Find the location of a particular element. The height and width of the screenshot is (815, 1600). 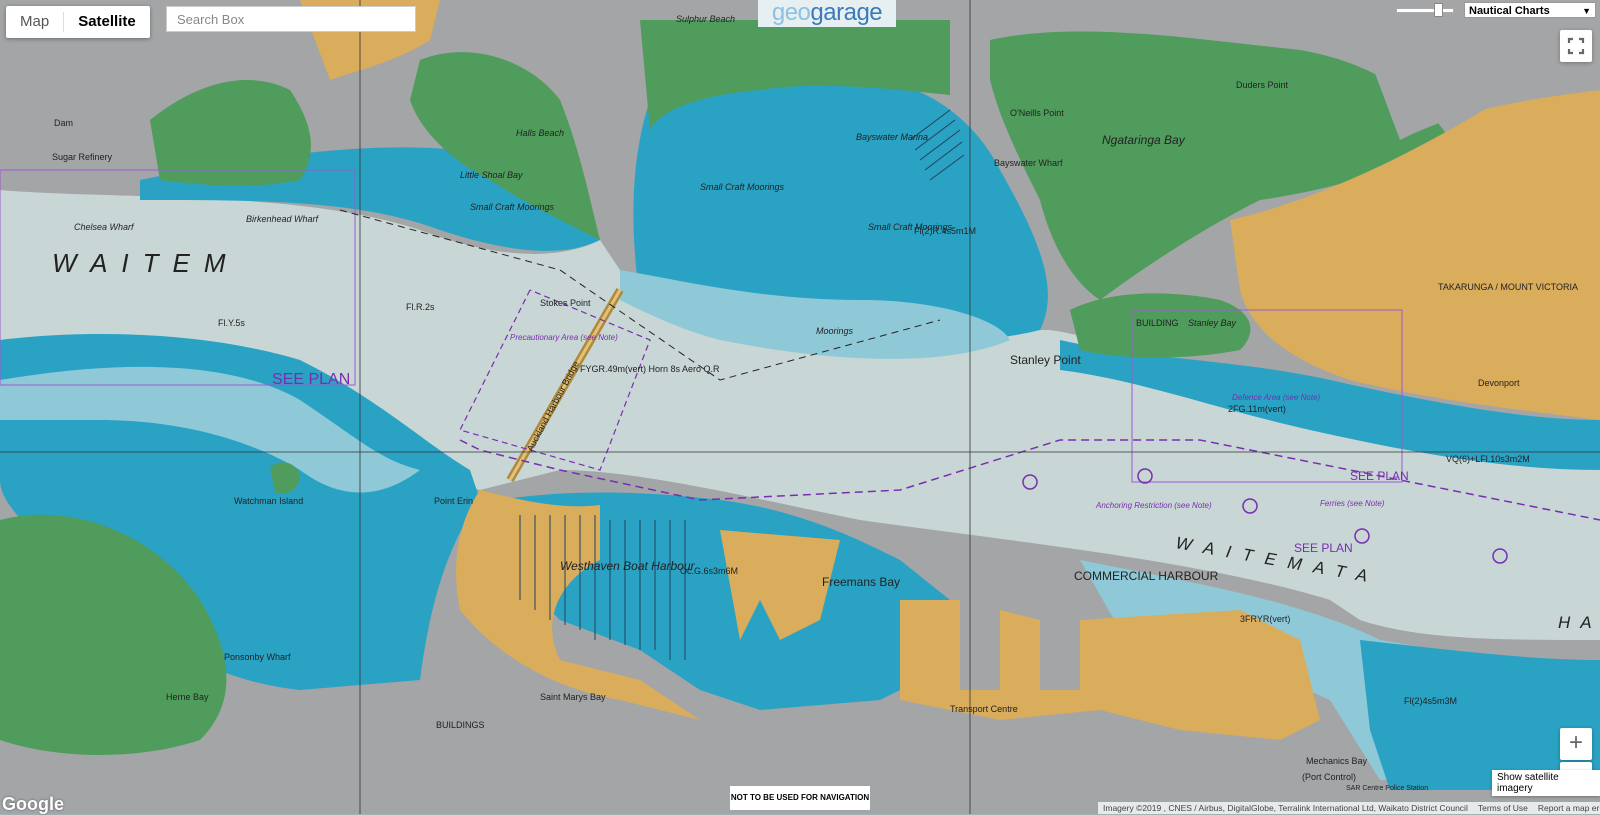

label-devonport: Devonport is located at coordinates (1499, 383).